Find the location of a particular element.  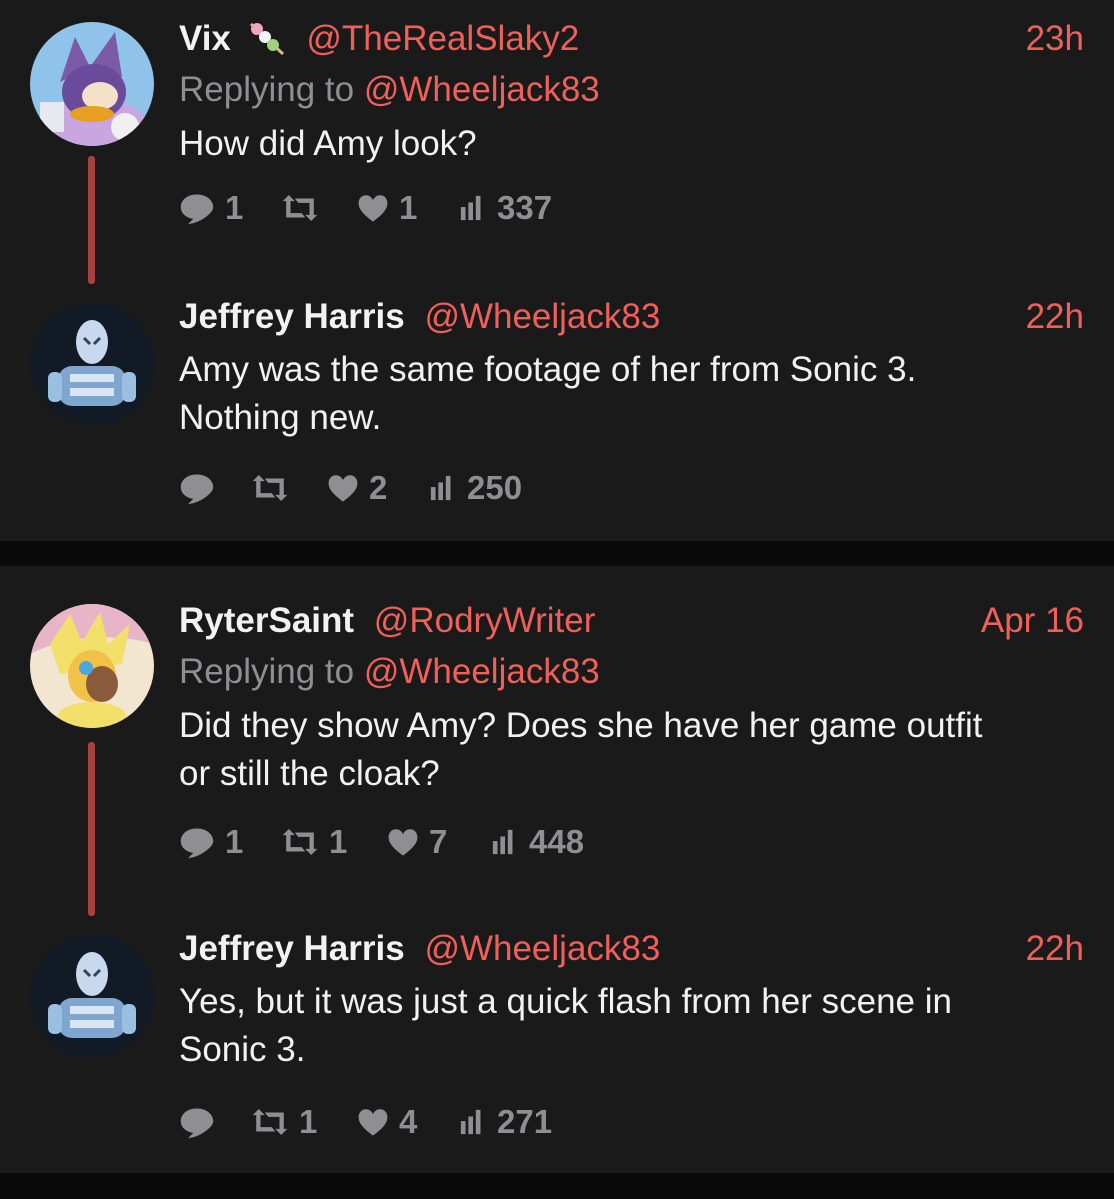

view-count: 250 is located at coordinates (495, 487).